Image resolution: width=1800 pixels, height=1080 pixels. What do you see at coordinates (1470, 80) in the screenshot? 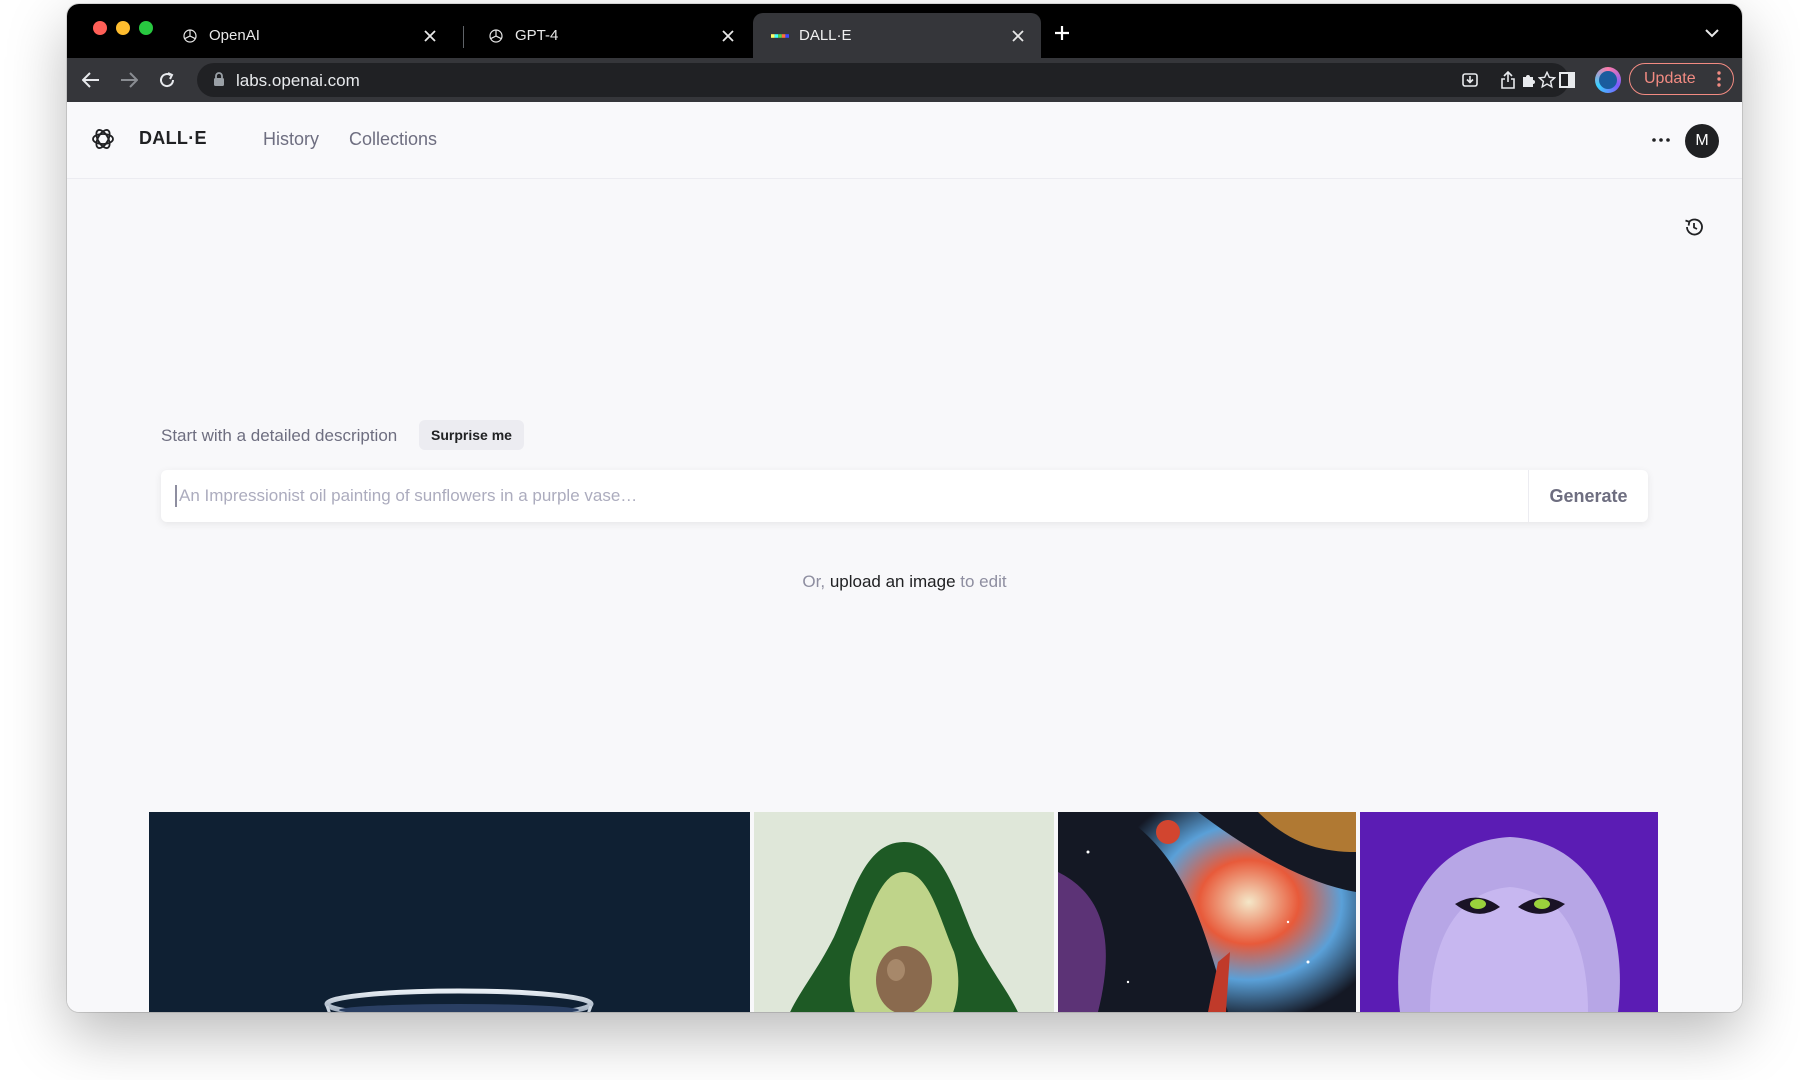
I see `install-app-icon` at bounding box center [1470, 80].